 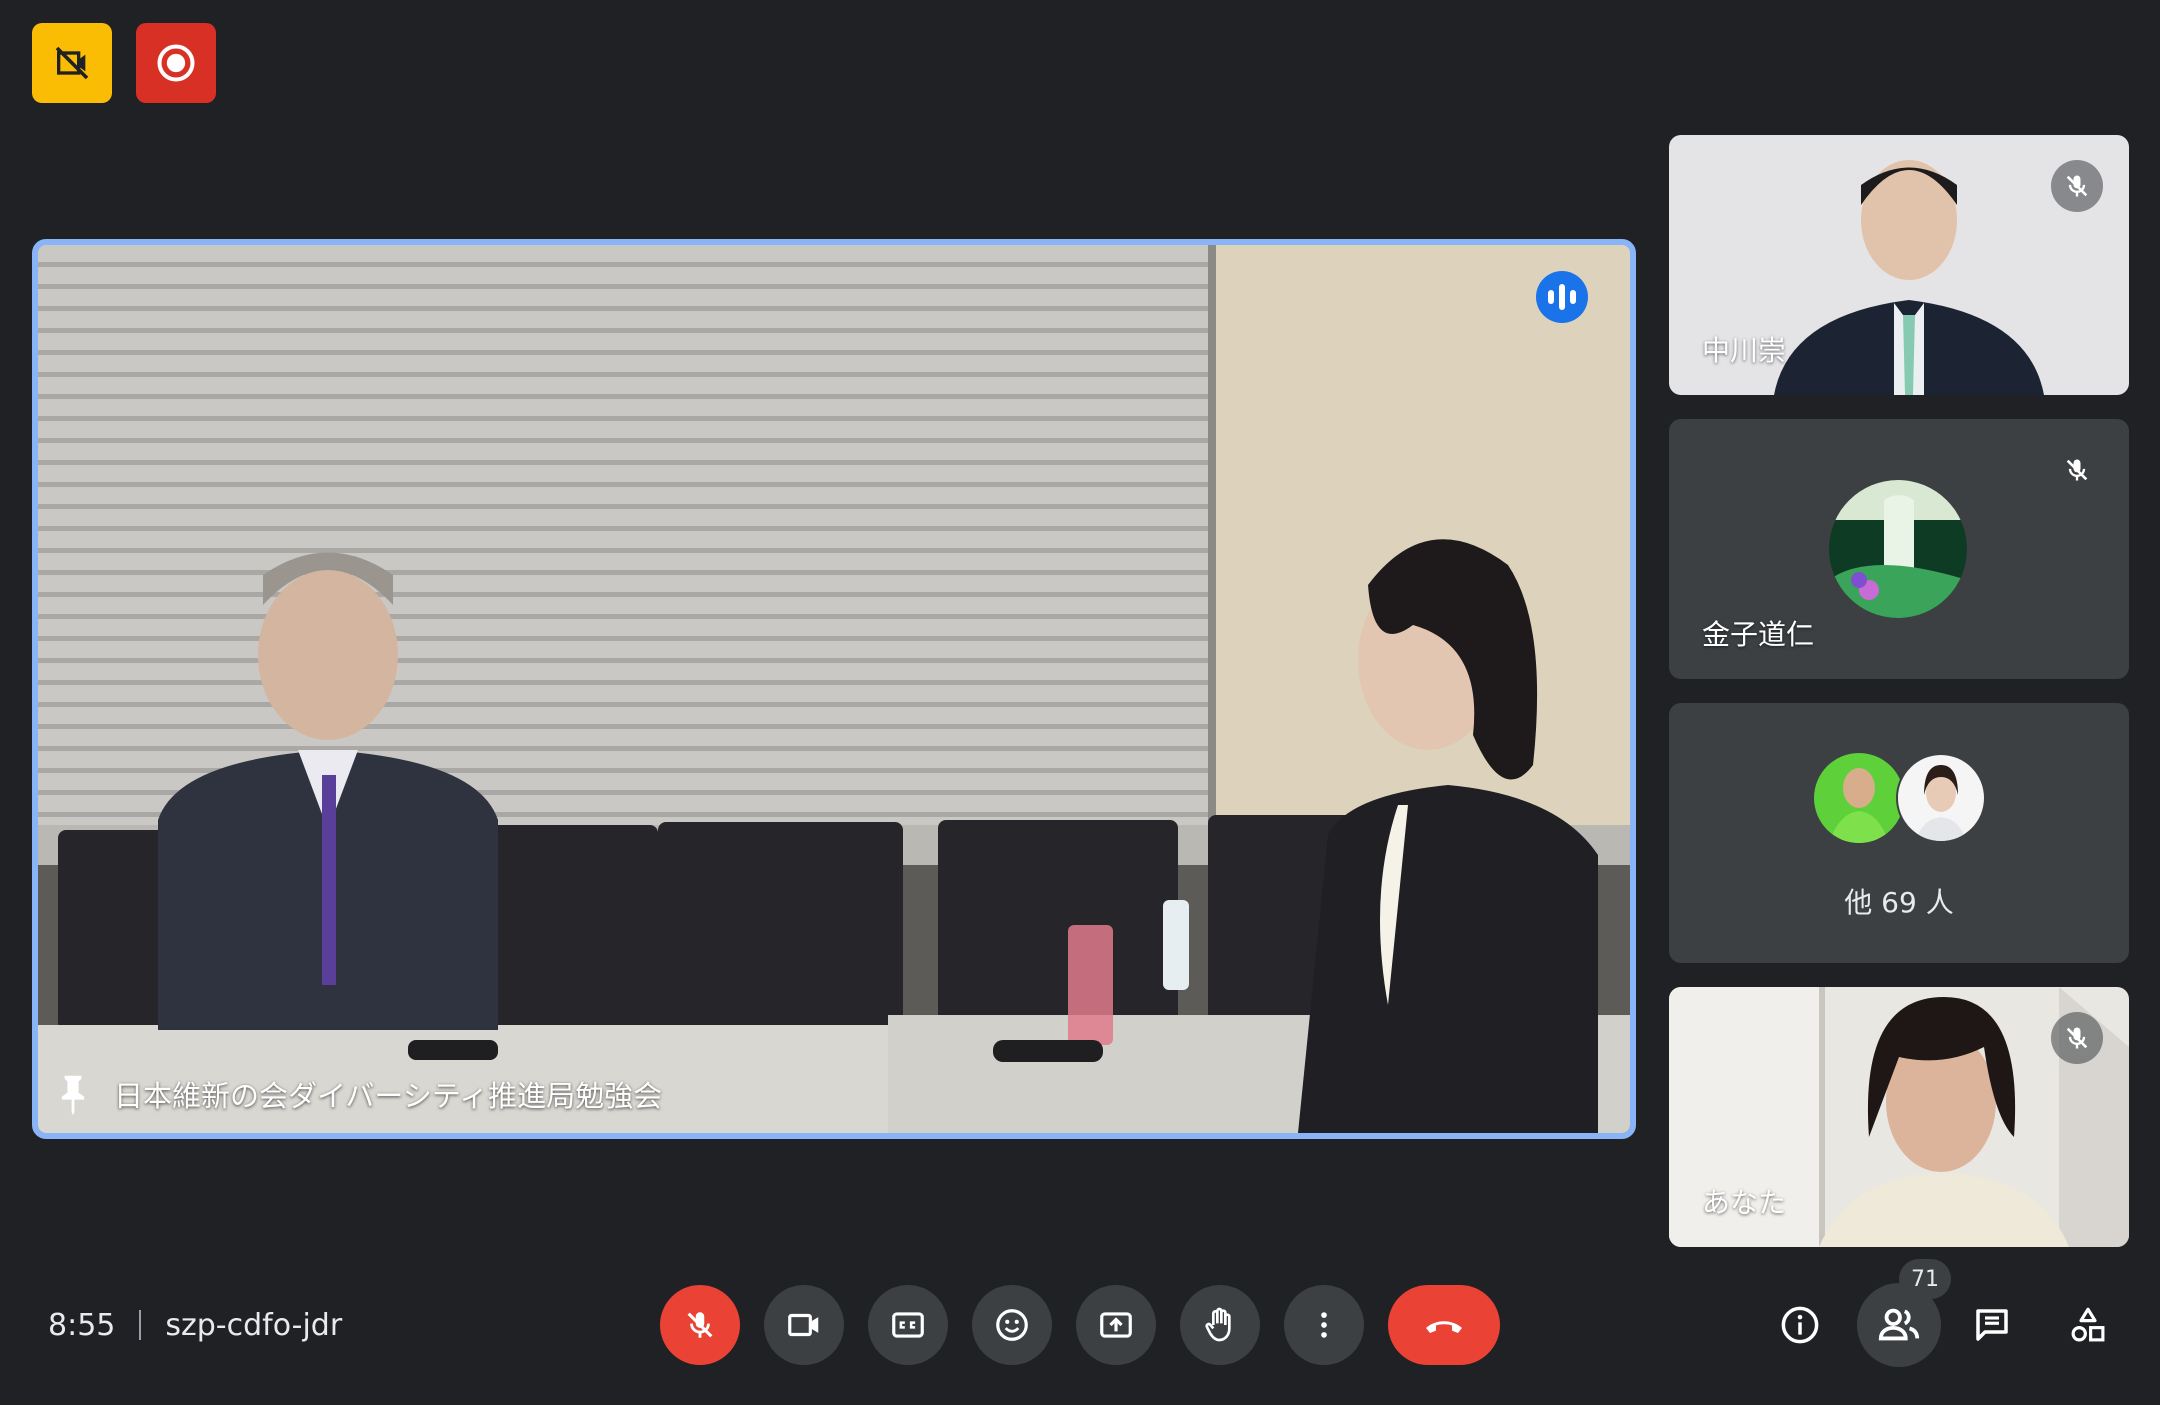 What do you see at coordinates (140, 1325) in the screenshot?
I see `divider` at bounding box center [140, 1325].